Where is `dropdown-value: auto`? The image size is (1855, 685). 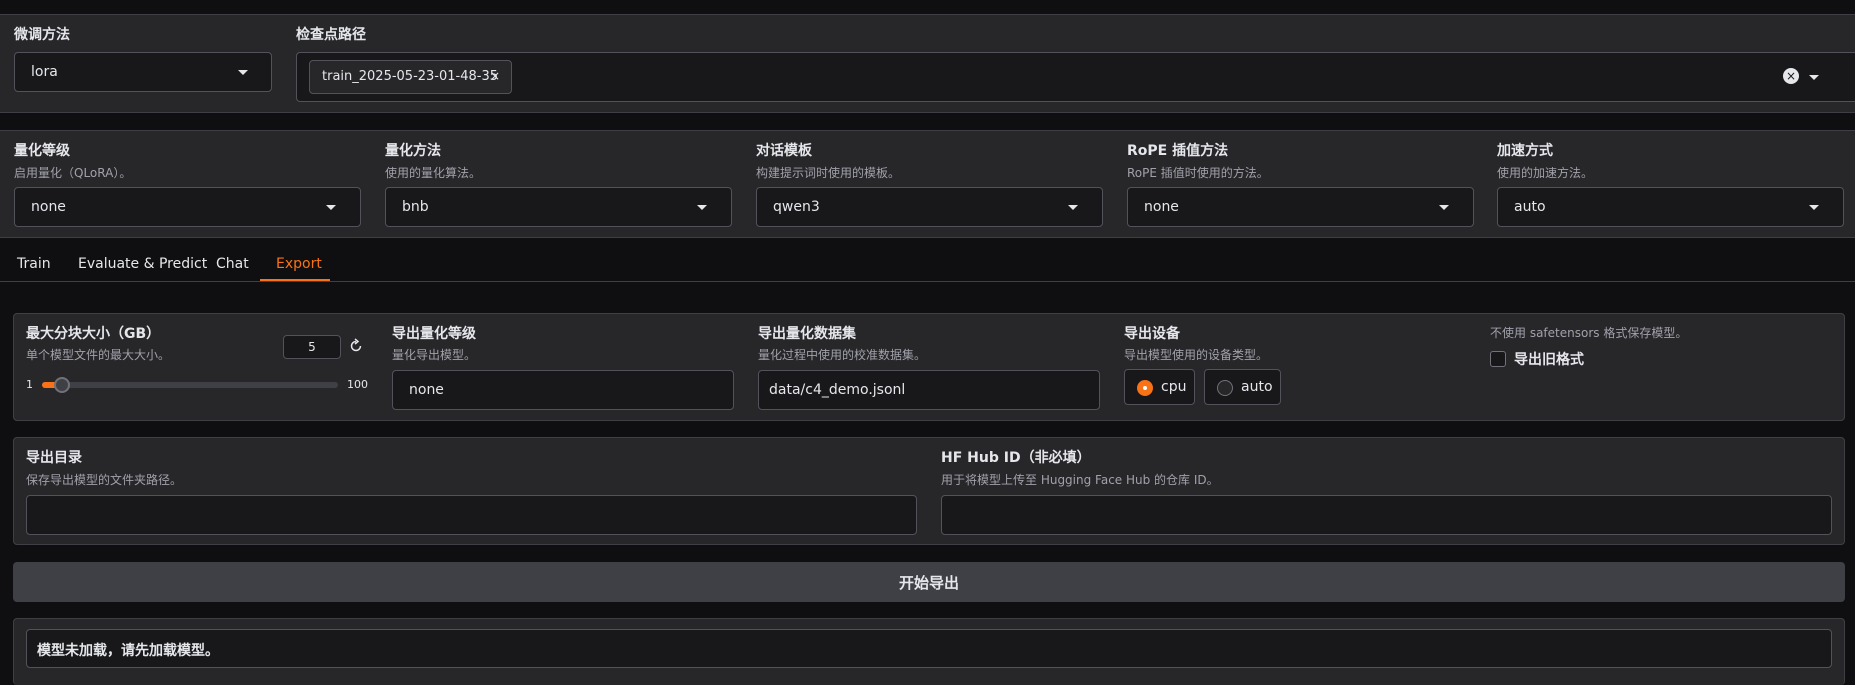
dropdown-value: auto is located at coordinates (1530, 207).